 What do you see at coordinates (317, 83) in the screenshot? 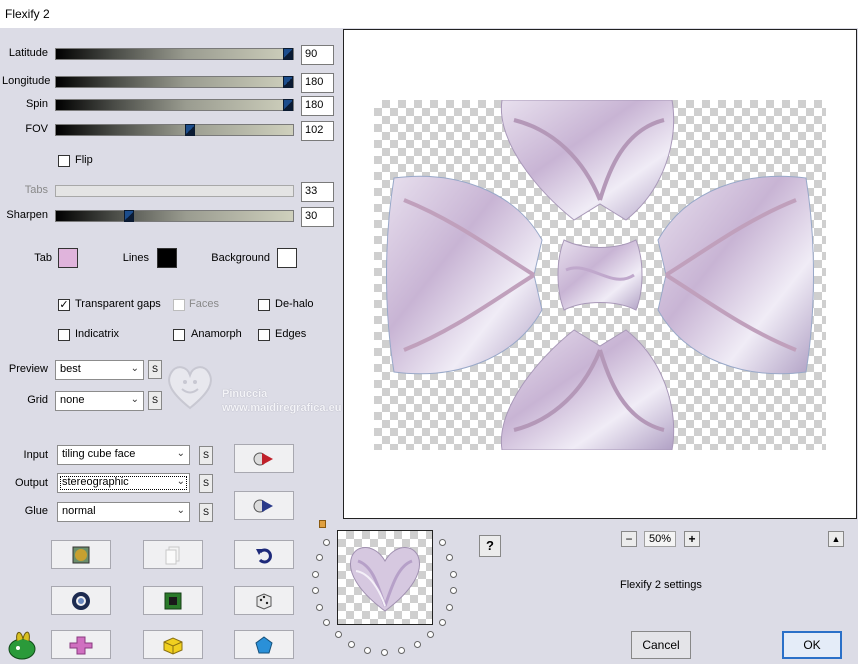
I see `longitude-value-field: 180` at bounding box center [317, 83].